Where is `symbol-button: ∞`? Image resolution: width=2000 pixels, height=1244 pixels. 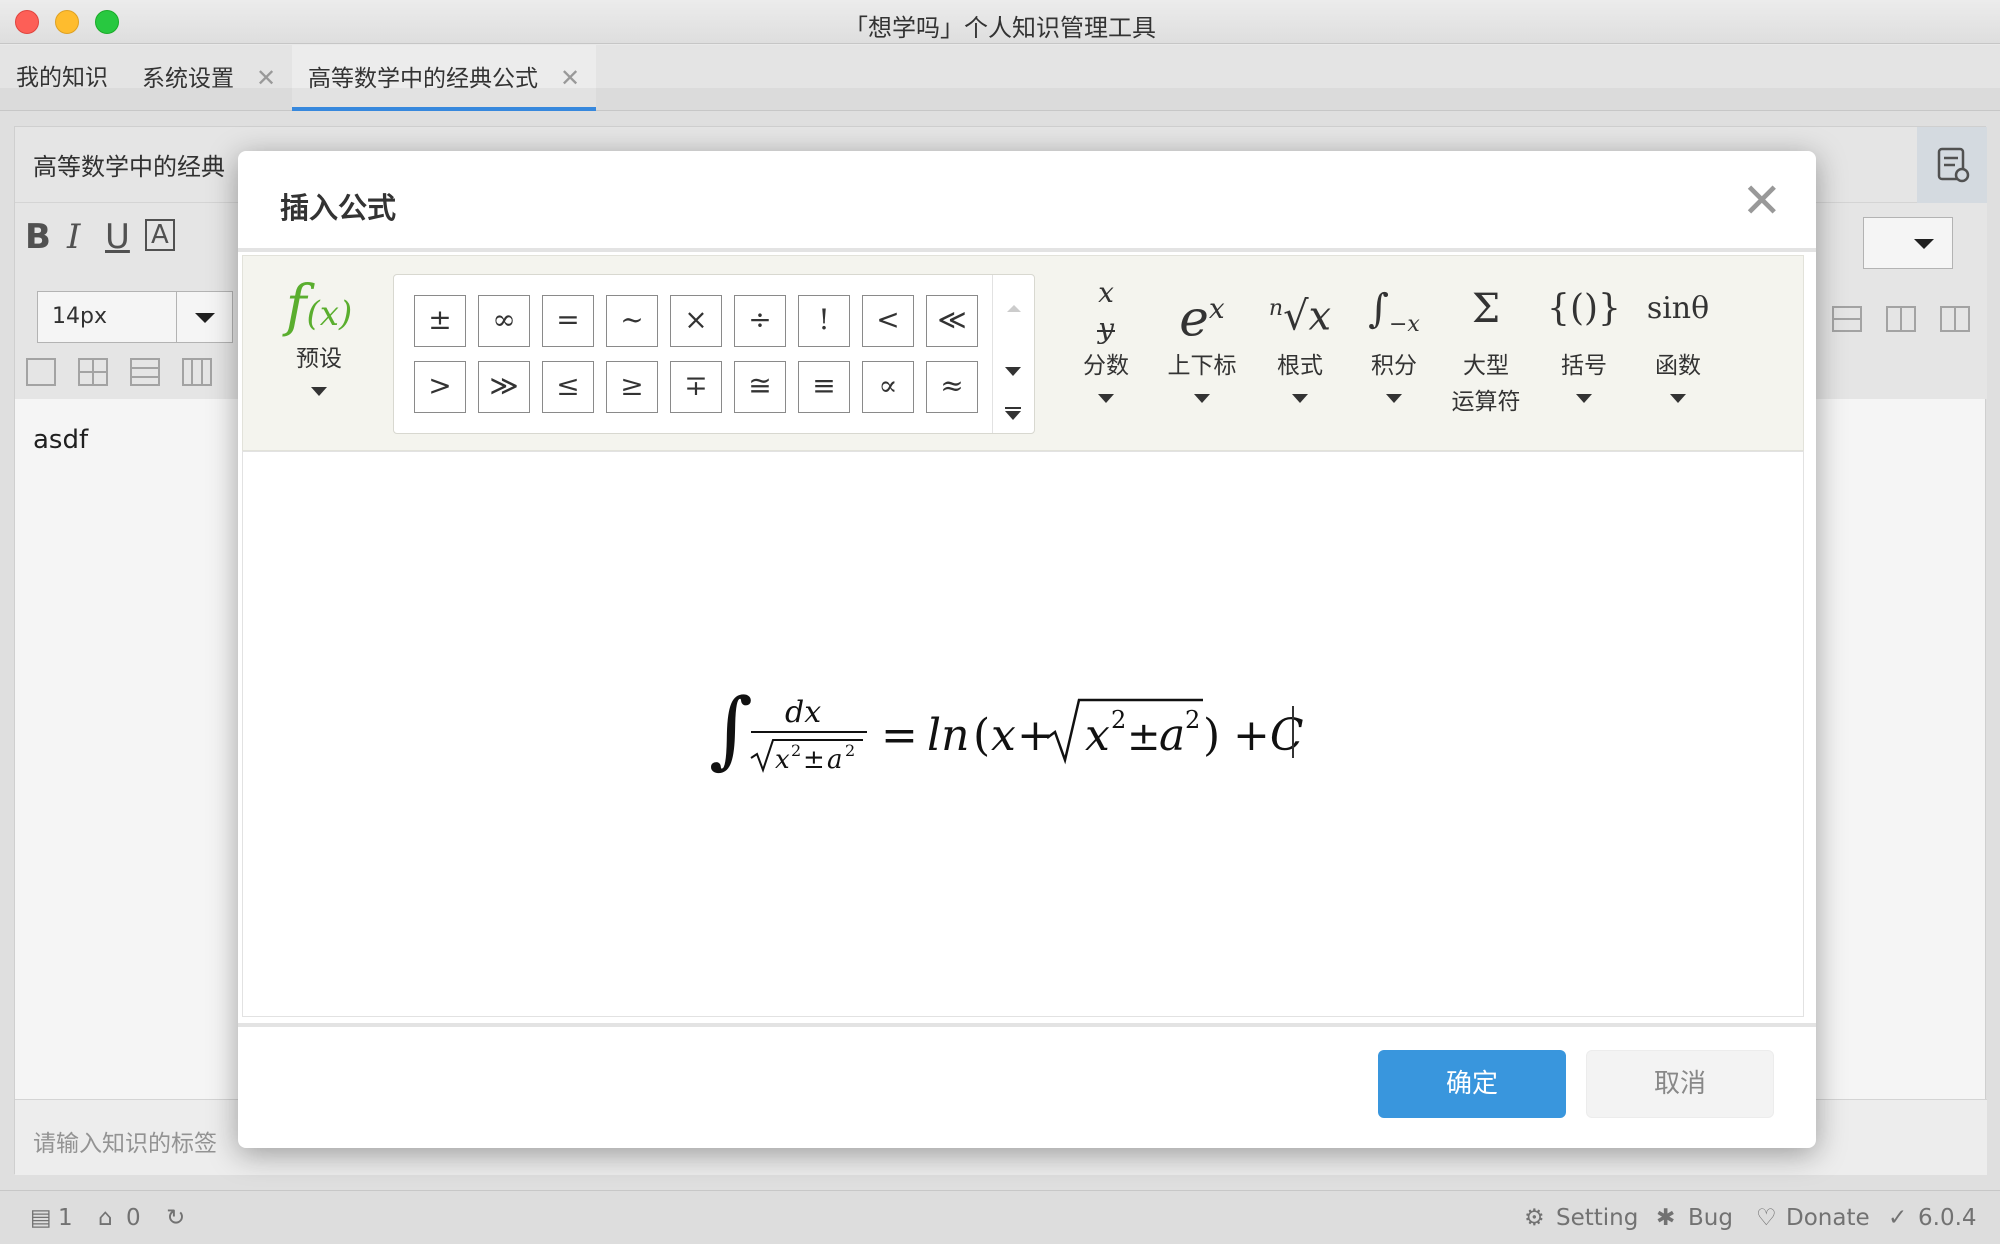
symbol-button: ∞ is located at coordinates (504, 321).